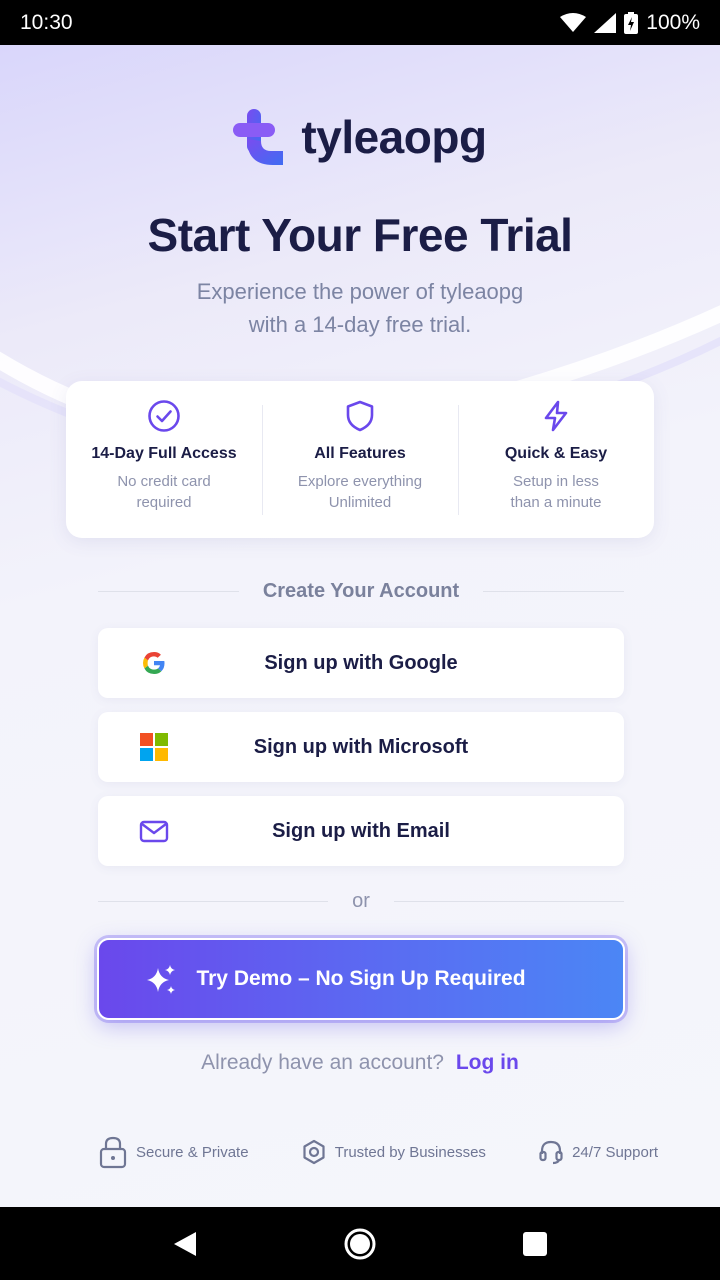 The image size is (720, 1280). Describe the element at coordinates (556, 502) in the screenshot. I see `feature-desc-line: than a minute` at that location.